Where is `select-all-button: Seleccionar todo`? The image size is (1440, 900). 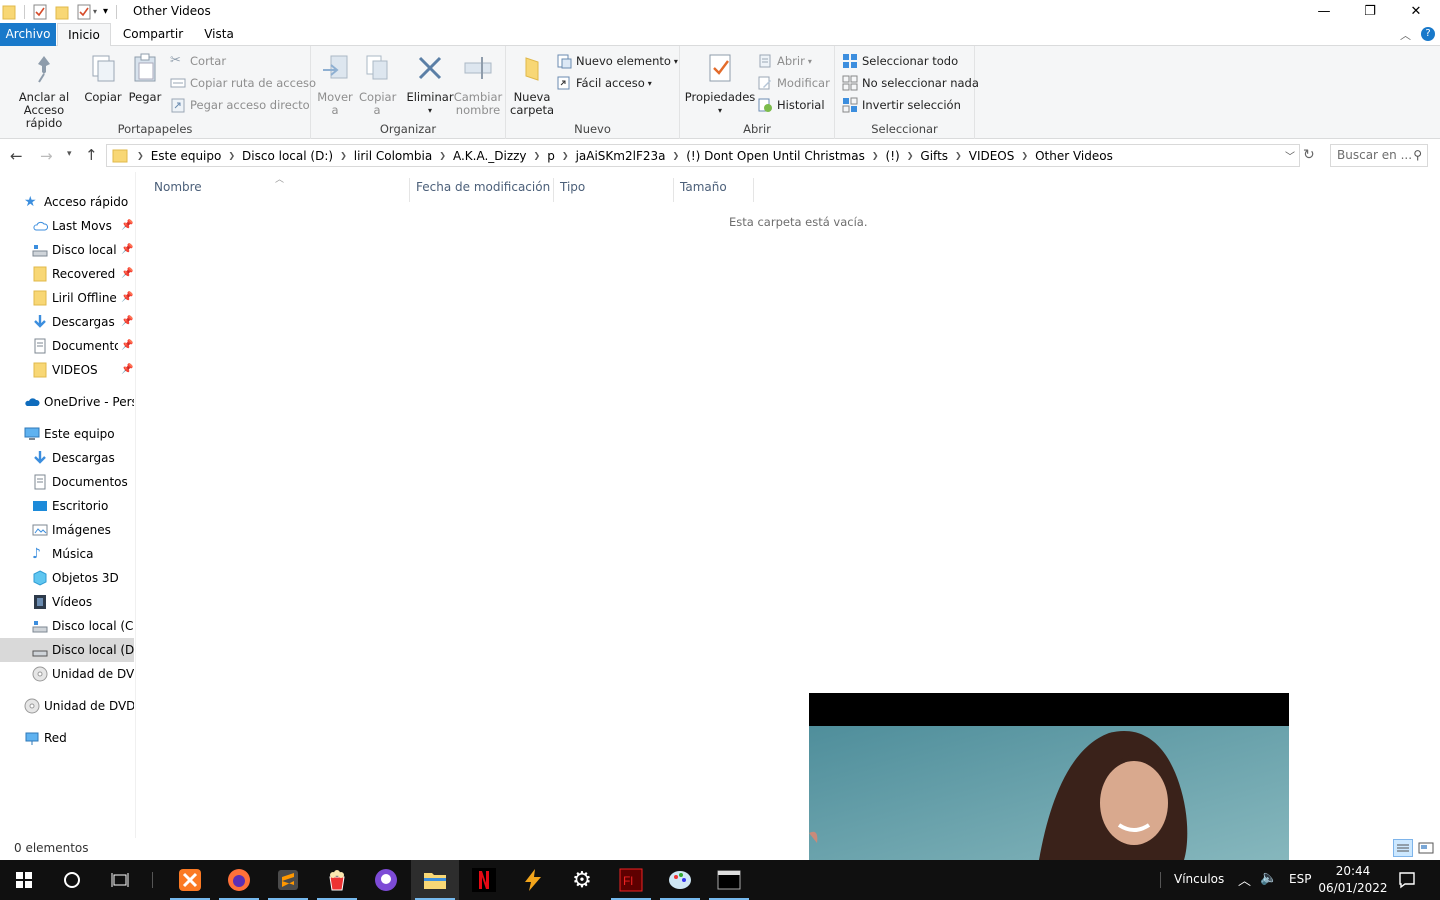
select-all-button: Seleccionar todo is located at coordinates (900, 61).